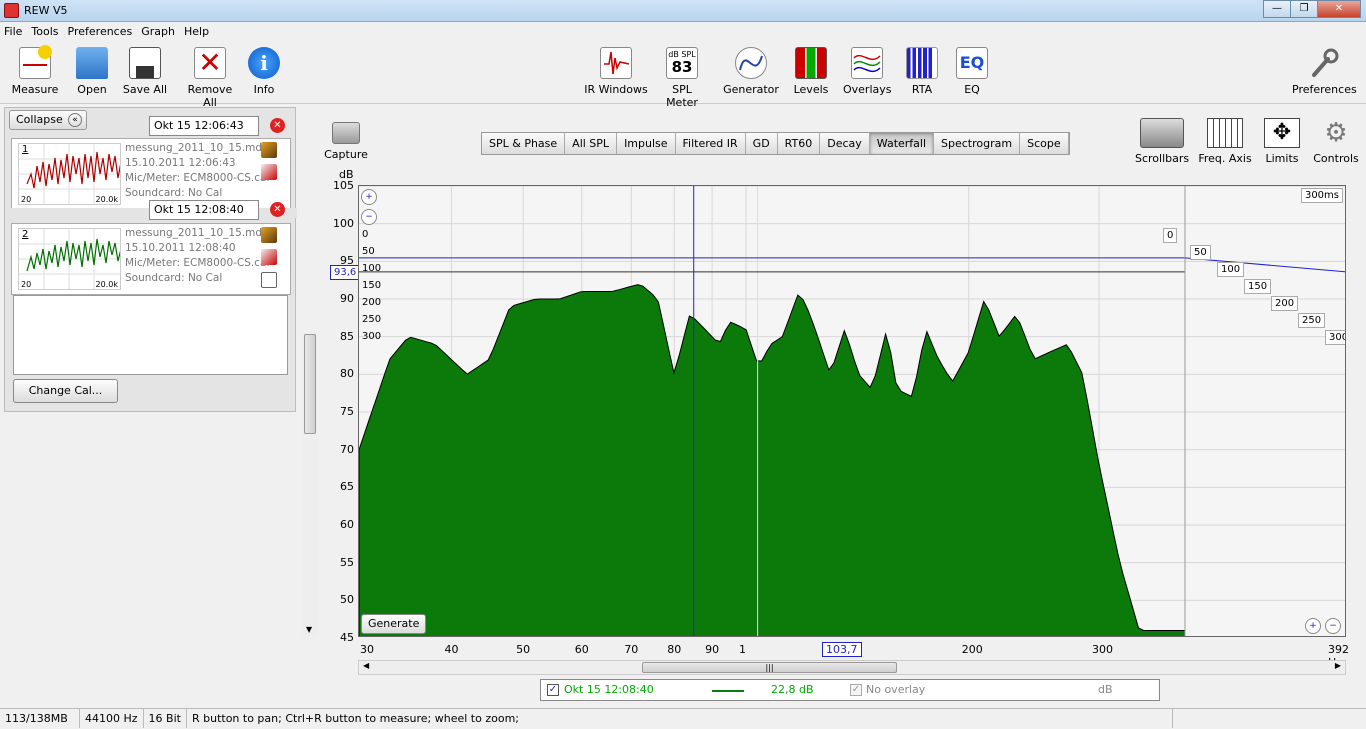 This screenshot has height=729, width=1366. Describe the element at coordinates (1336, 141) in the screenshot. I see `controls-button: ⚙ Controls` at that location.